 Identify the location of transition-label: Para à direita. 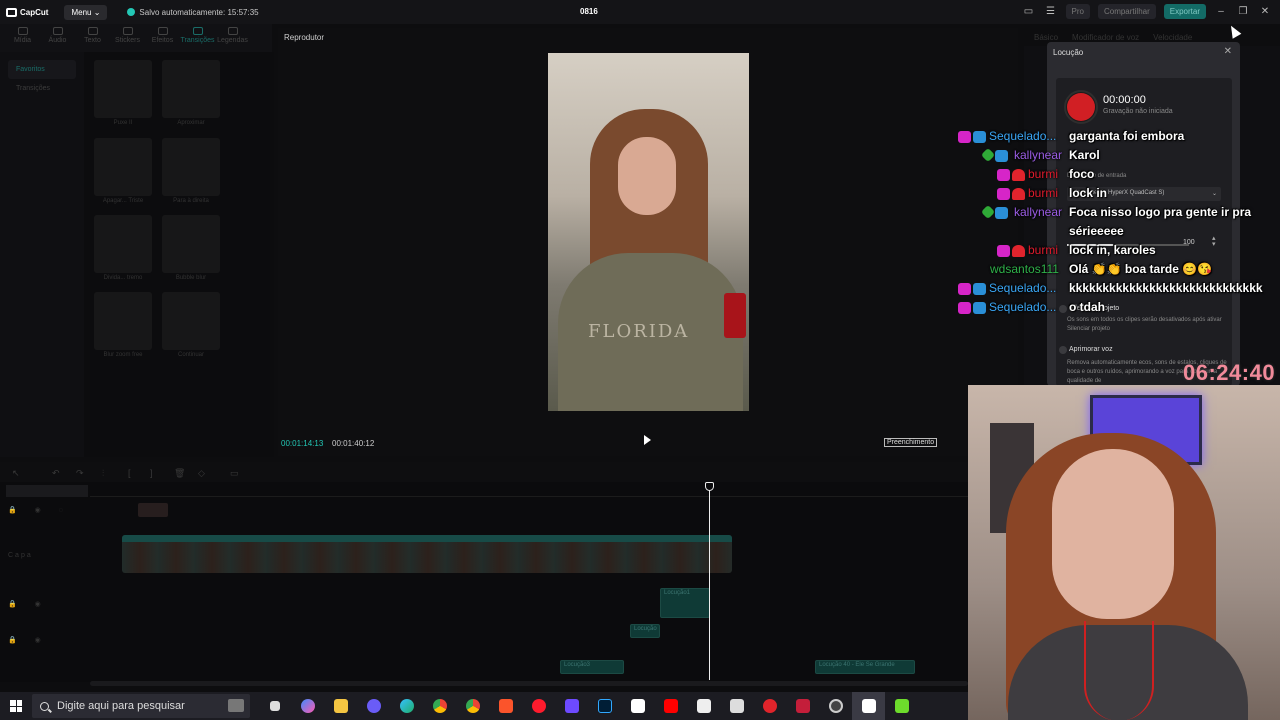
(191, 201).